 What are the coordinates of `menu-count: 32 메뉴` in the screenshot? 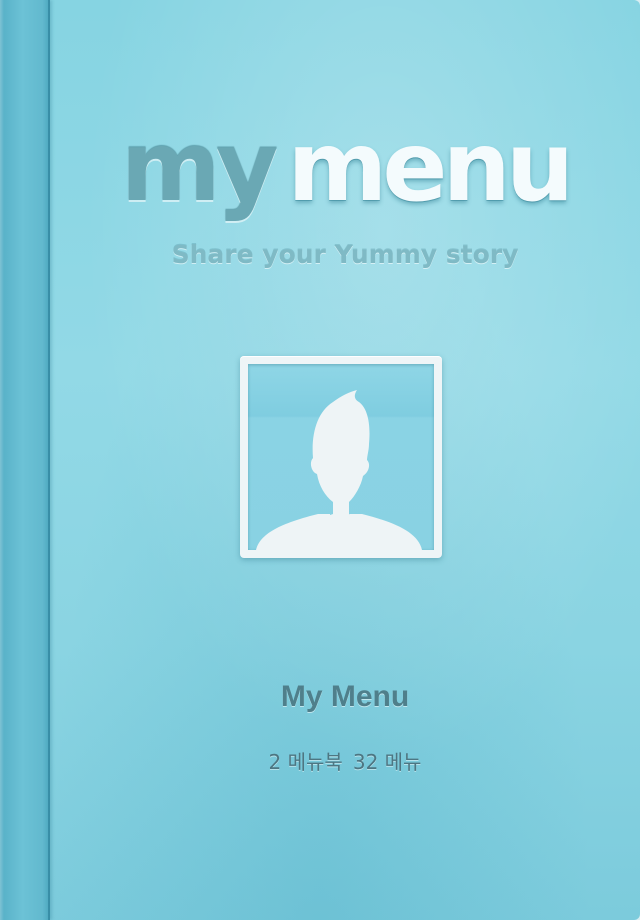 It's located at (387, 762).